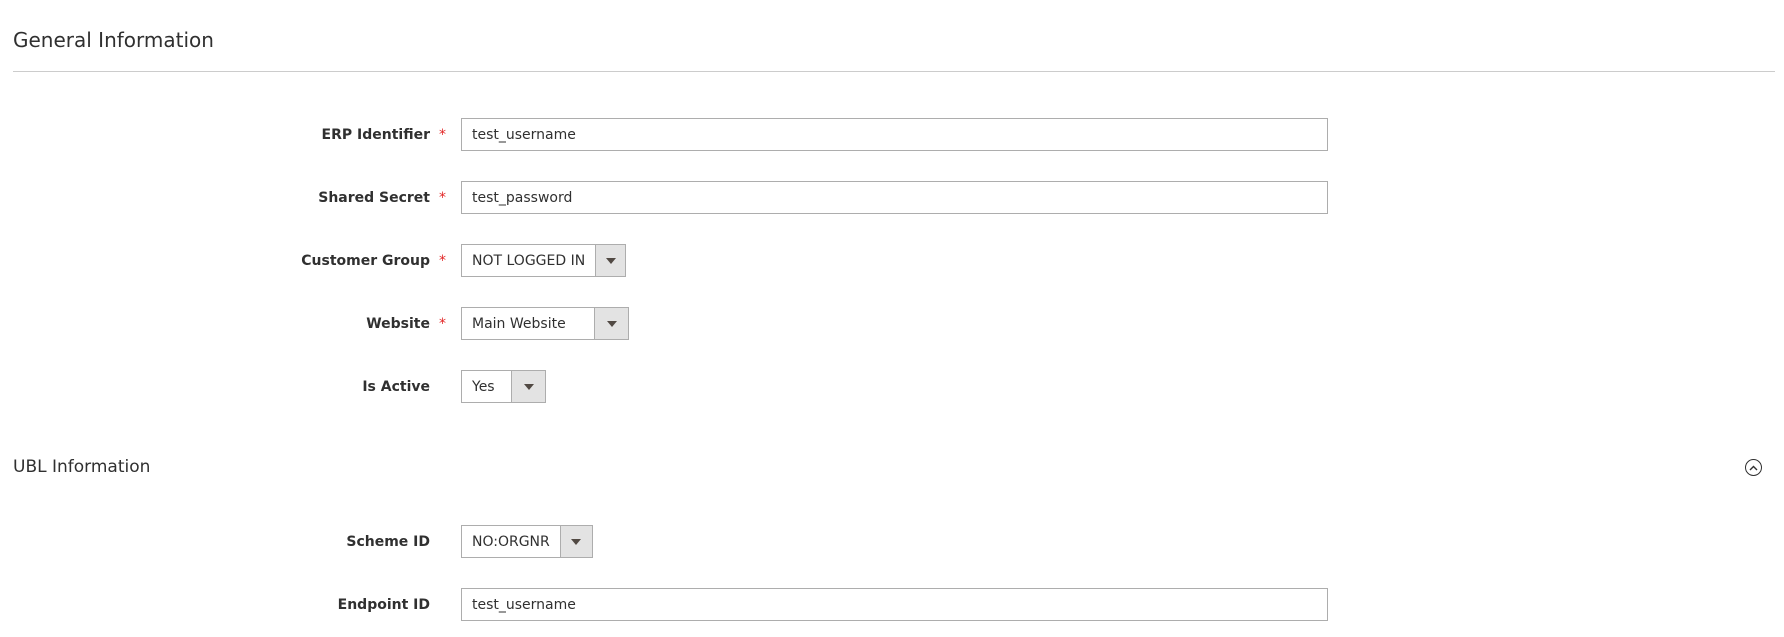 This screenshot has height=637, width=1784. What do you see at coordinates (388, 542) in the screenshot?
I see `scheme-id-label: Scheme ID` at bounding box center [388, 542].